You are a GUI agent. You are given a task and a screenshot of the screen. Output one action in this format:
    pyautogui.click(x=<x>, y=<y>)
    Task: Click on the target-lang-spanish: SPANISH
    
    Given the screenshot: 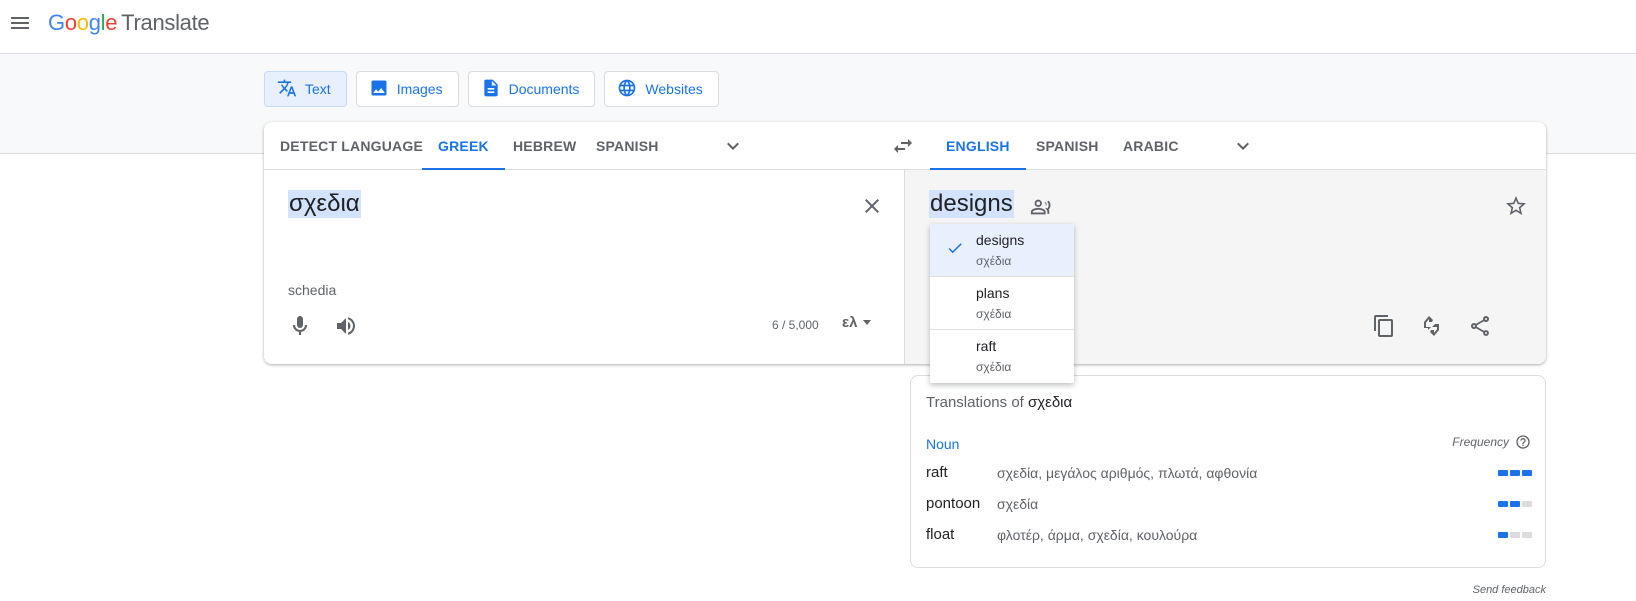 What is the action you would take?
    pyautogui.click(x=1067, y=146)
    